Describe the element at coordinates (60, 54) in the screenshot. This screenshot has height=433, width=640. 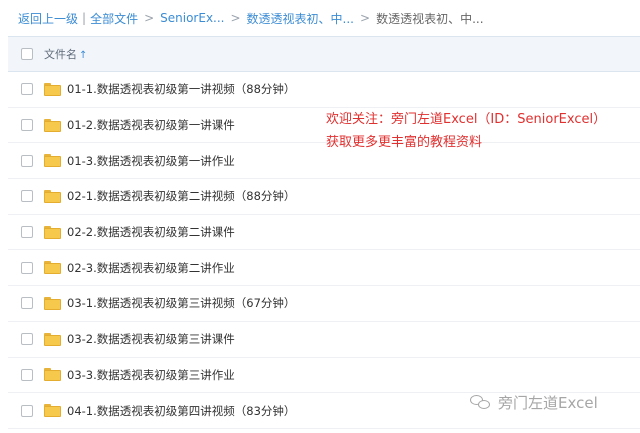
I see `column-filename-label: 文件名` at that location.